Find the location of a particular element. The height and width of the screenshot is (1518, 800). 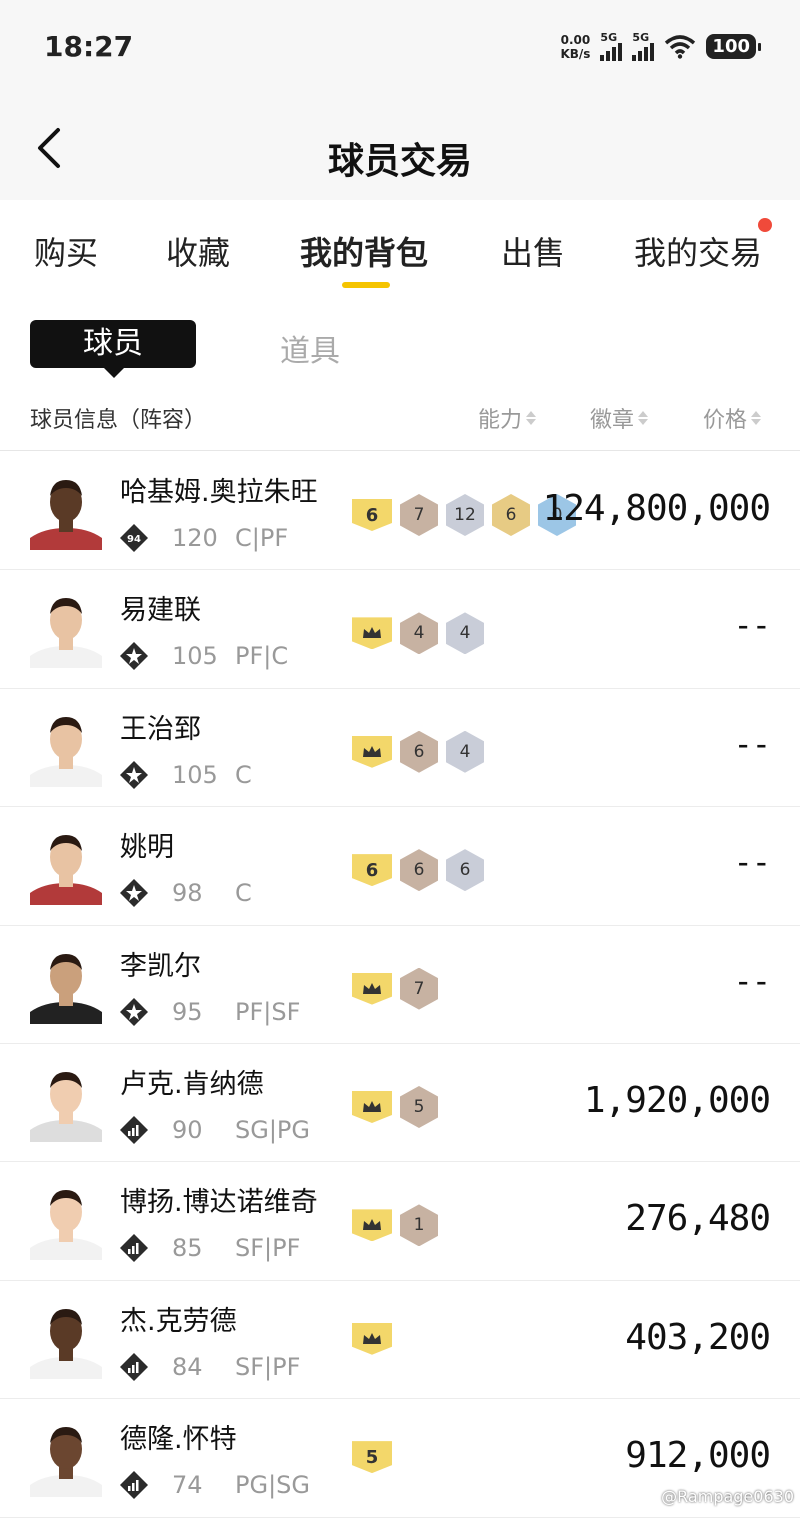

level-badge: 5 is located at coordinates (372, 1457).